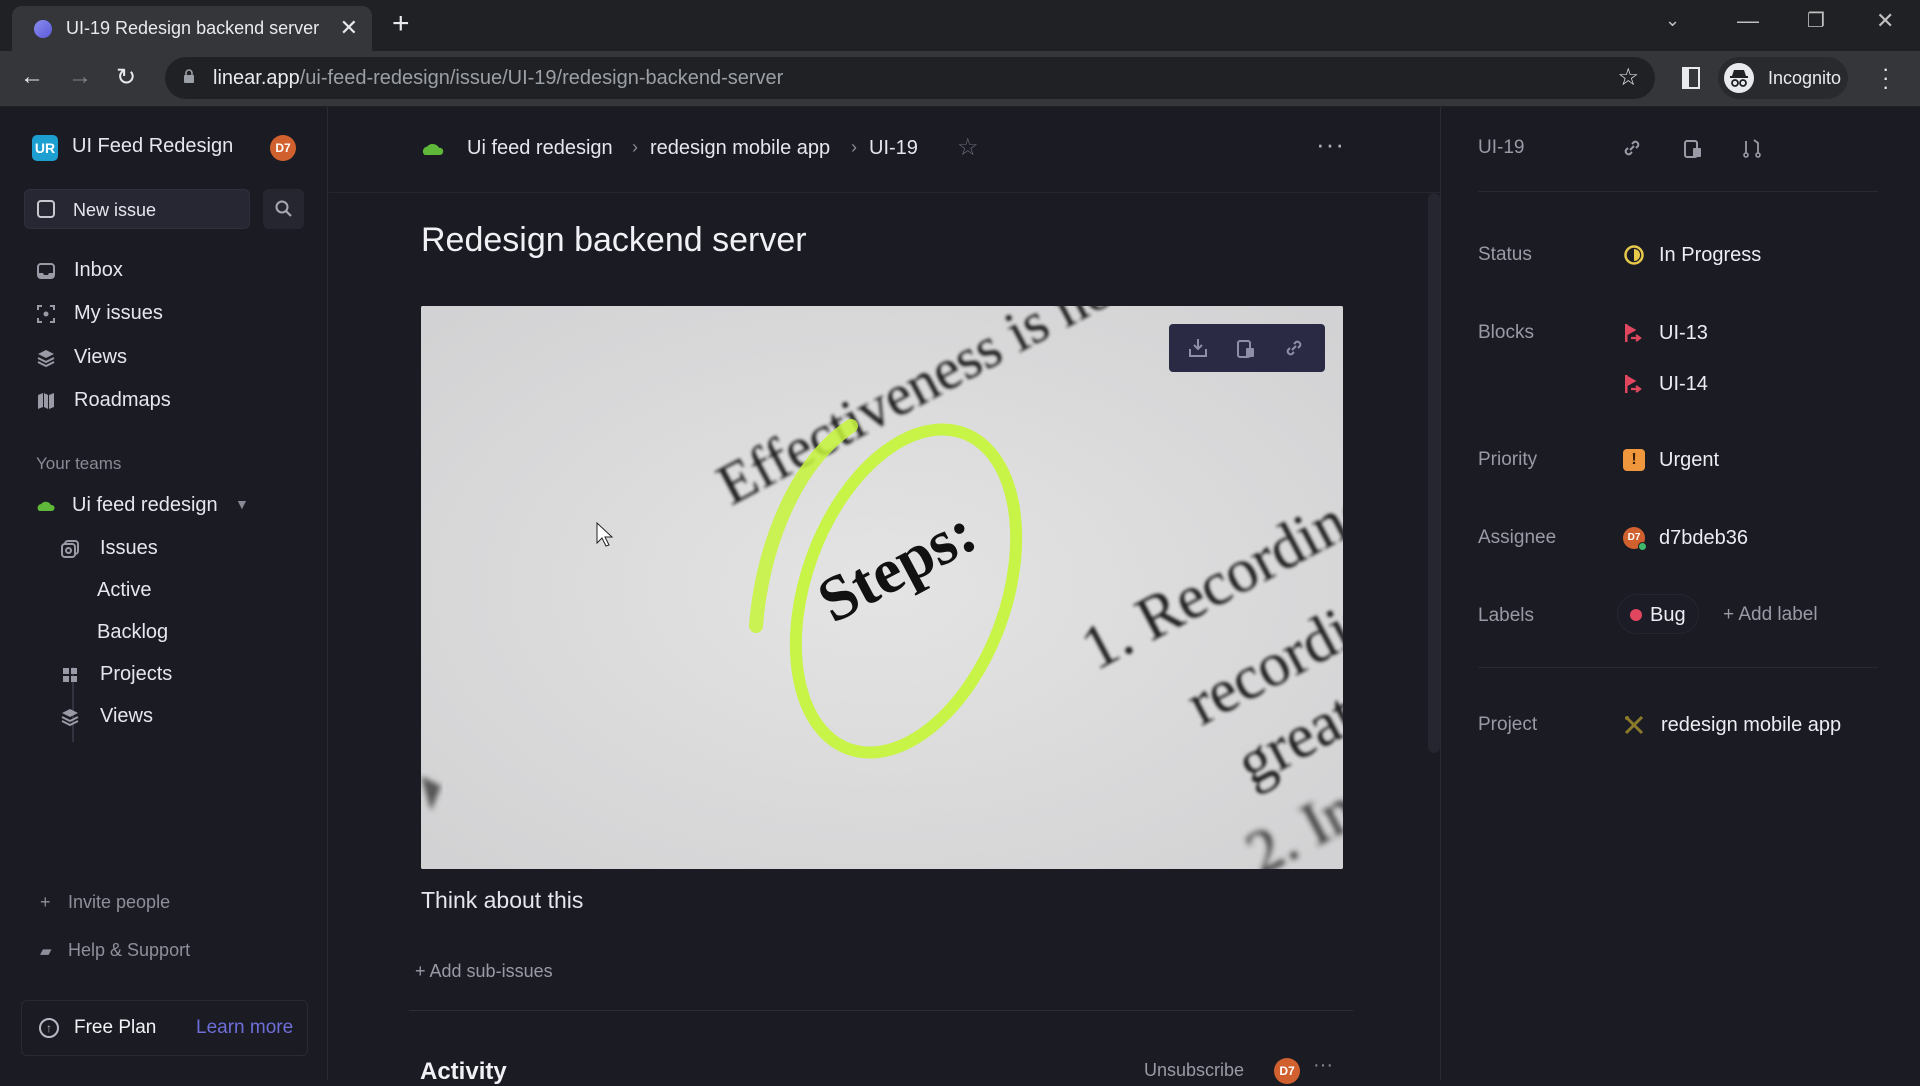  Describe the element at coordinates (126, 77) in the screenshot. I see `reload-icon: ↻` at that location.